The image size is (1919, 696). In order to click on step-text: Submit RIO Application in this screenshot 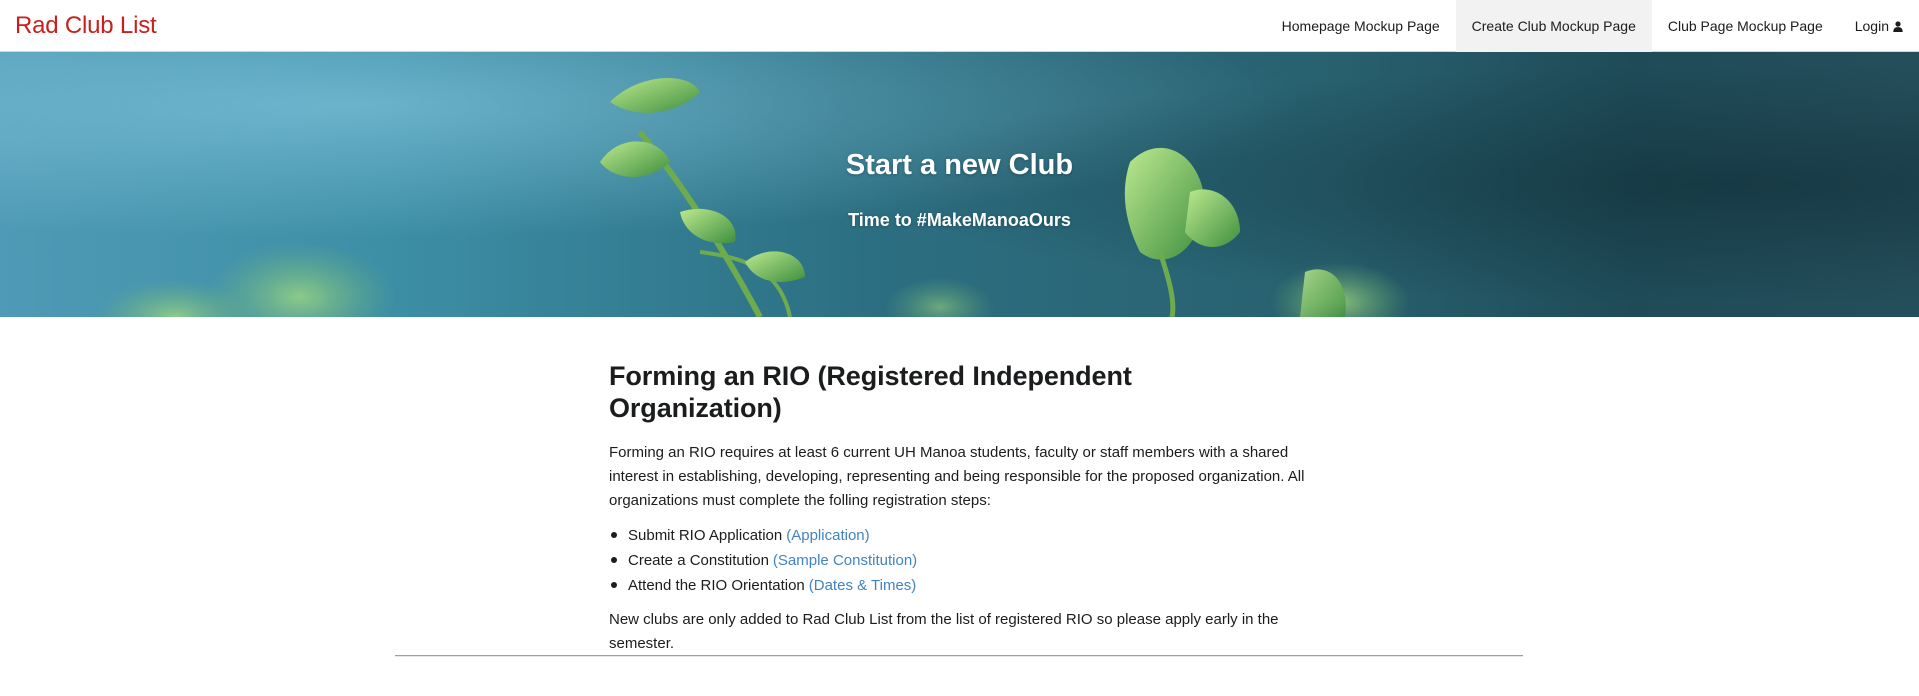, I will do `click(705, 535)`.